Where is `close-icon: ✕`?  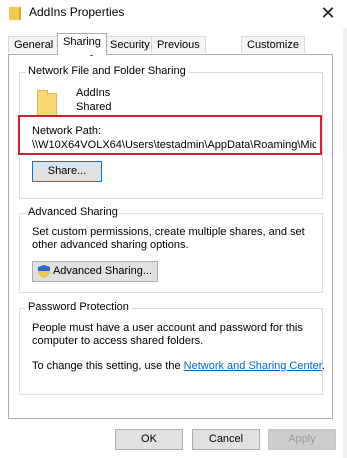
close-icon: ✕ is located at coordinates (328, 13).